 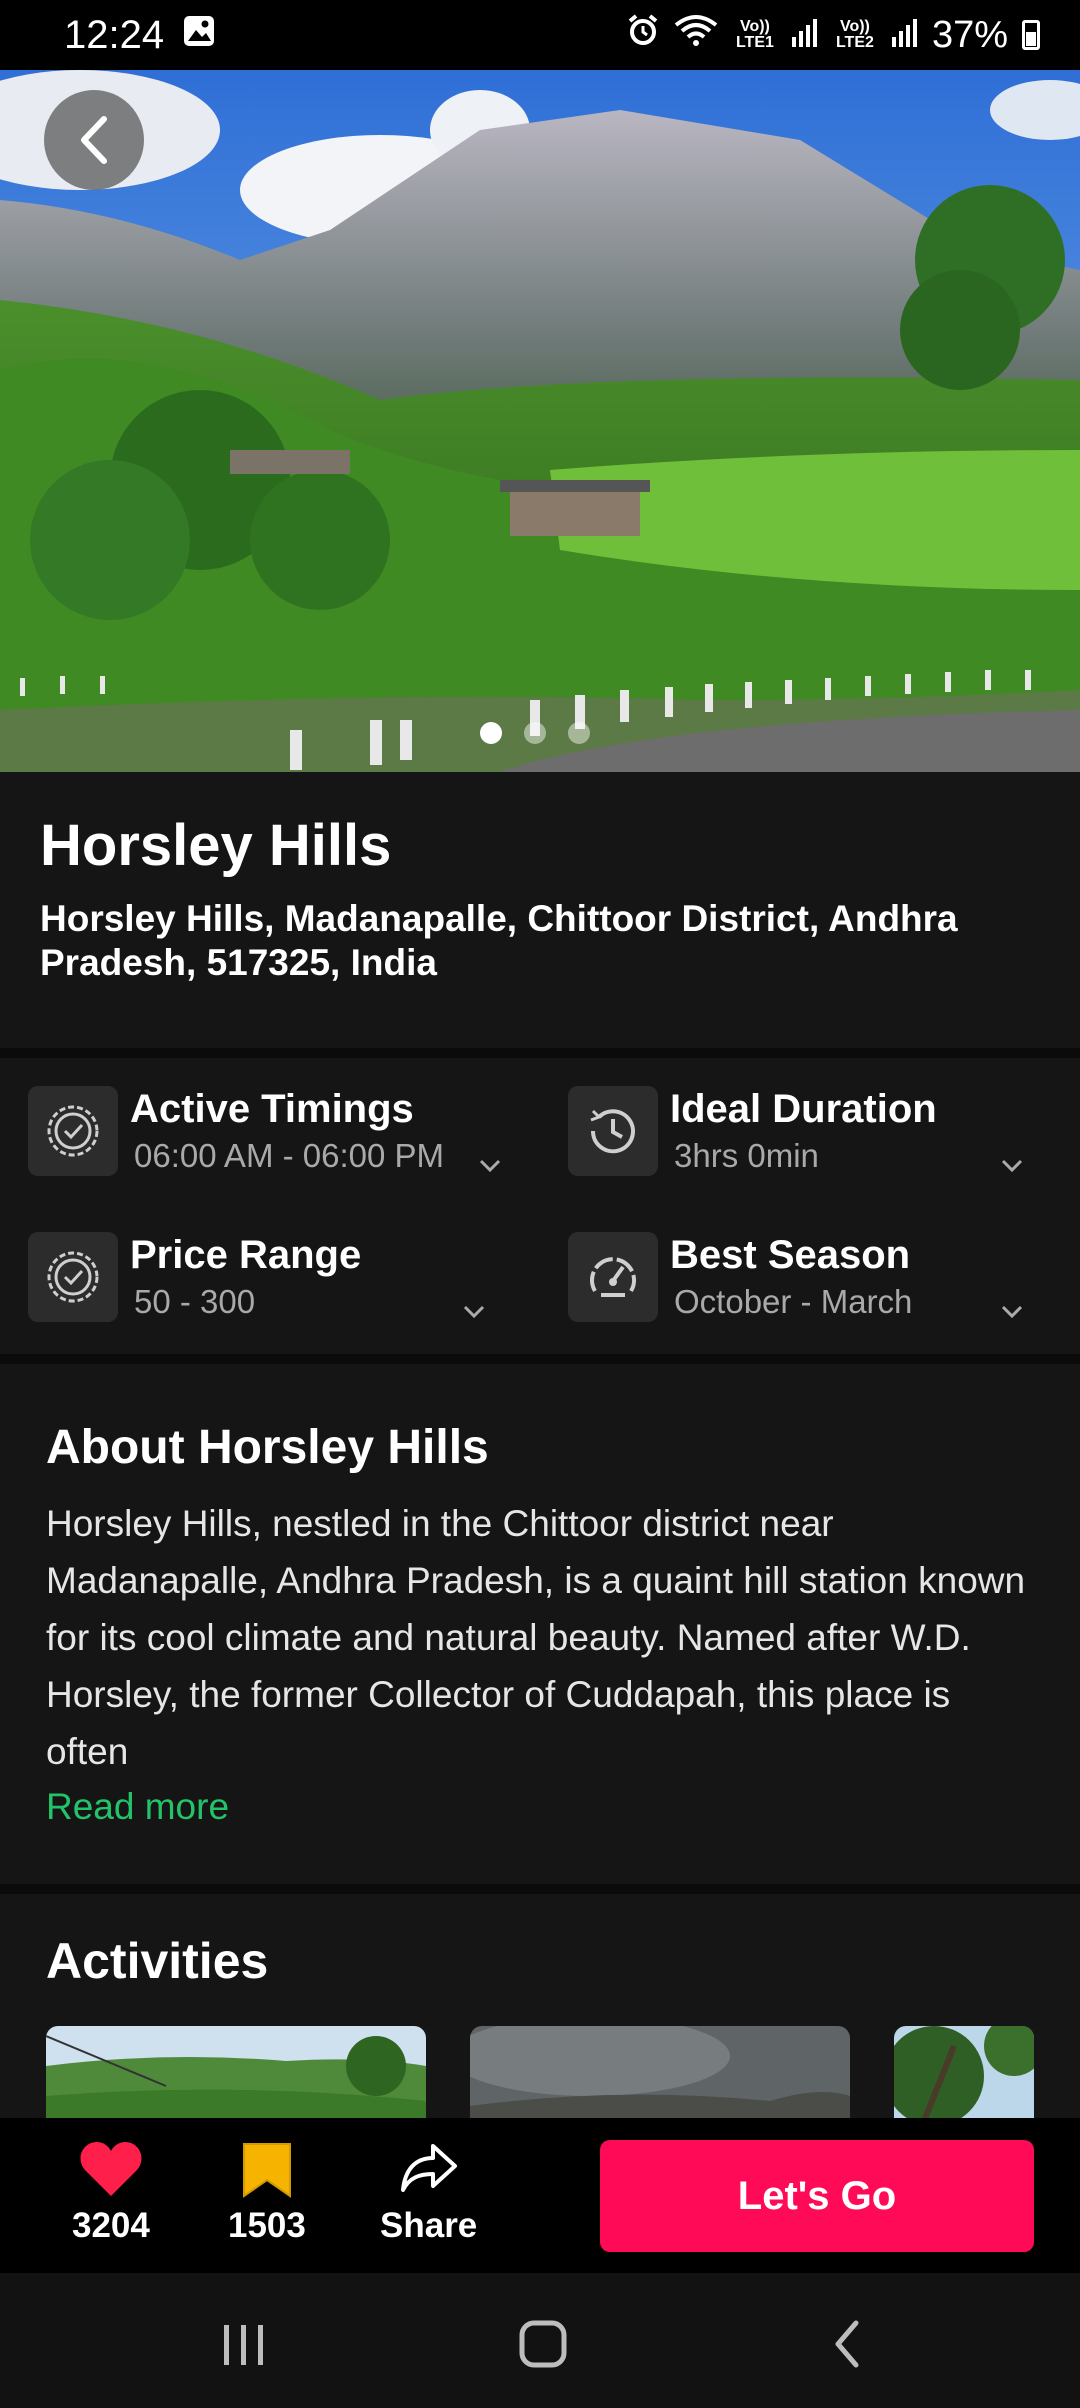 I want to click on wifi-icon, so click(x=696, y=35).